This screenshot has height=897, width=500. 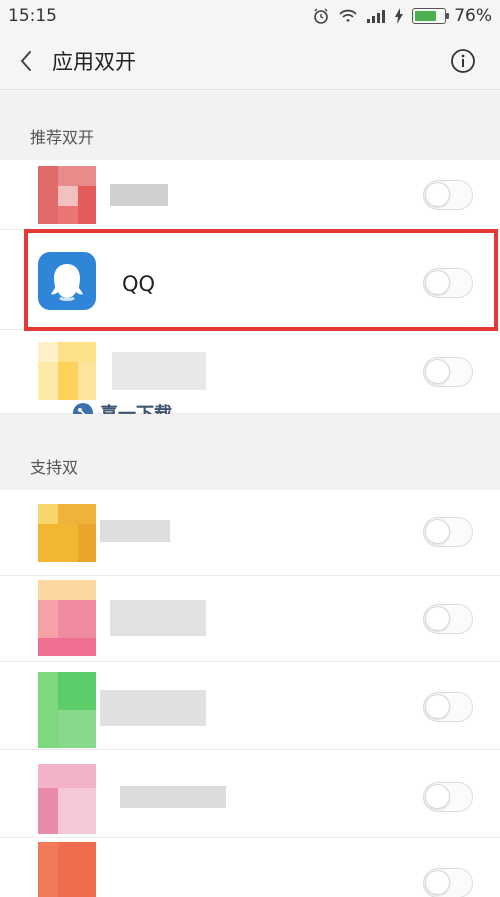 What do you see at coordinates (376, 16) in the screenshot?
I see `signal-icon` at bounding box center [376, 16].